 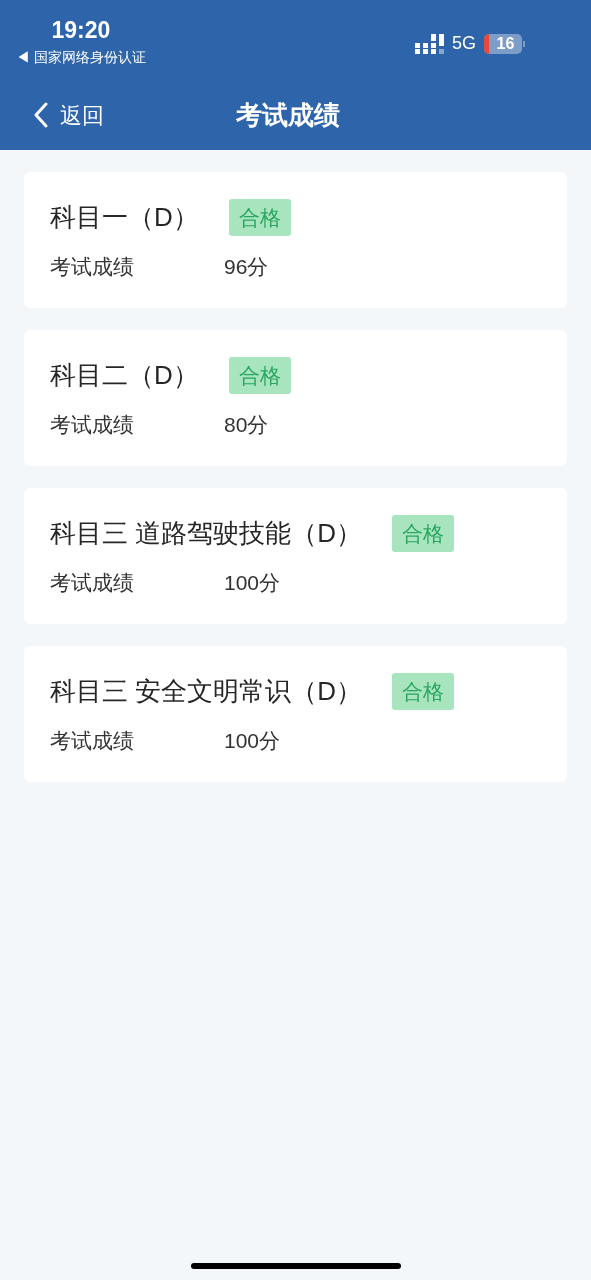 What do you see at coordinates (124, 217) in the screenshot?
I see `subject-title: 科目一（D）` at bounding box center [124, 217].